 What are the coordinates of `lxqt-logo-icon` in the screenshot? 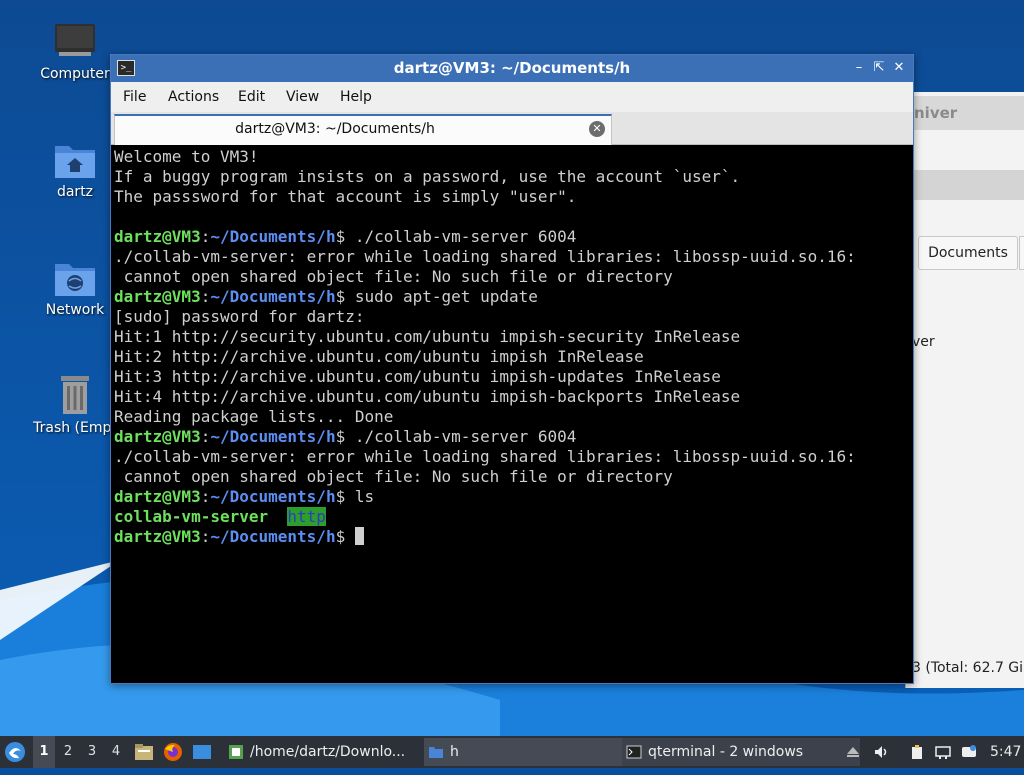 It's located at (15, 752).